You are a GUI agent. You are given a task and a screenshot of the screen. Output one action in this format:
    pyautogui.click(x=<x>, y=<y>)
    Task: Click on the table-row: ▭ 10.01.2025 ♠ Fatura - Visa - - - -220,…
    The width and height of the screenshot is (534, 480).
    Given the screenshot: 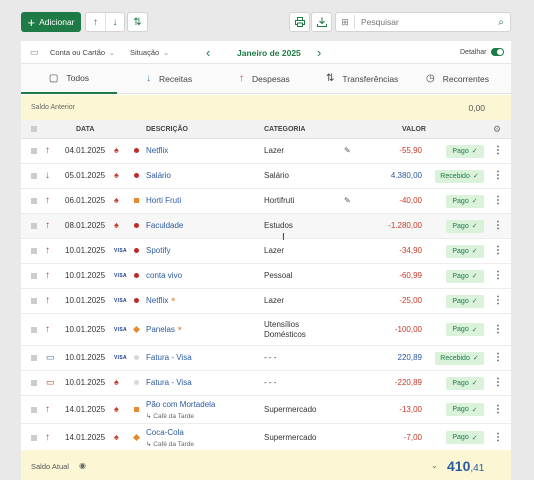 What is the action you would take?
    pyautogui.click(x=266, y=383)
    